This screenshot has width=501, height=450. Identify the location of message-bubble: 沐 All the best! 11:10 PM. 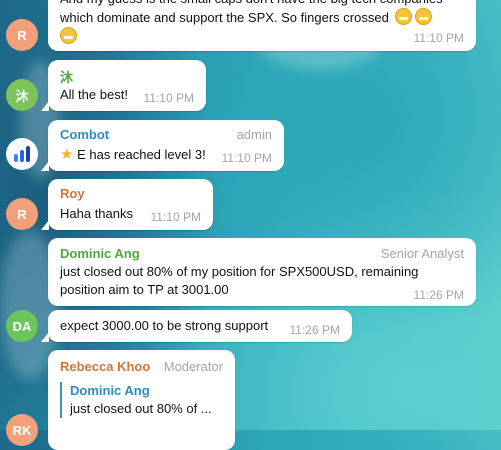
(123, 85).